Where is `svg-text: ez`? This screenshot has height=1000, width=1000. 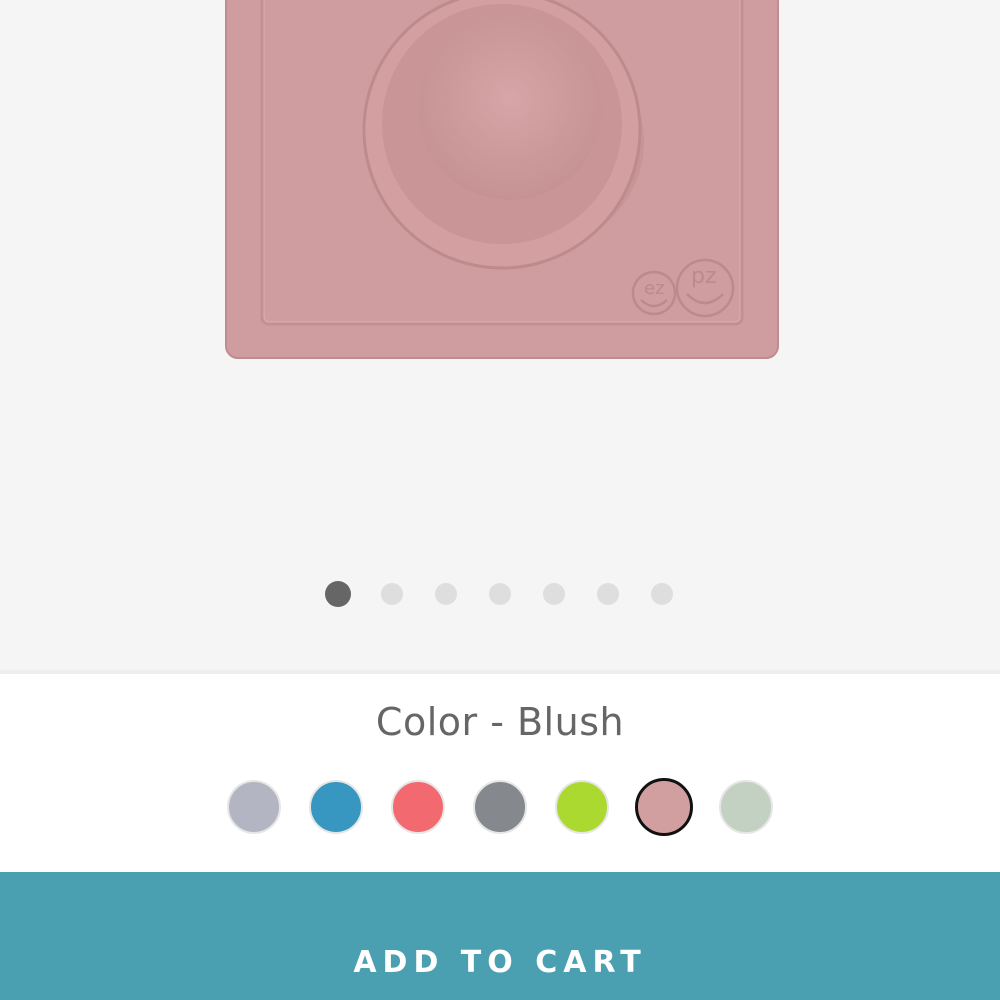 svg-text: ez is located at coordinates (654, 288).